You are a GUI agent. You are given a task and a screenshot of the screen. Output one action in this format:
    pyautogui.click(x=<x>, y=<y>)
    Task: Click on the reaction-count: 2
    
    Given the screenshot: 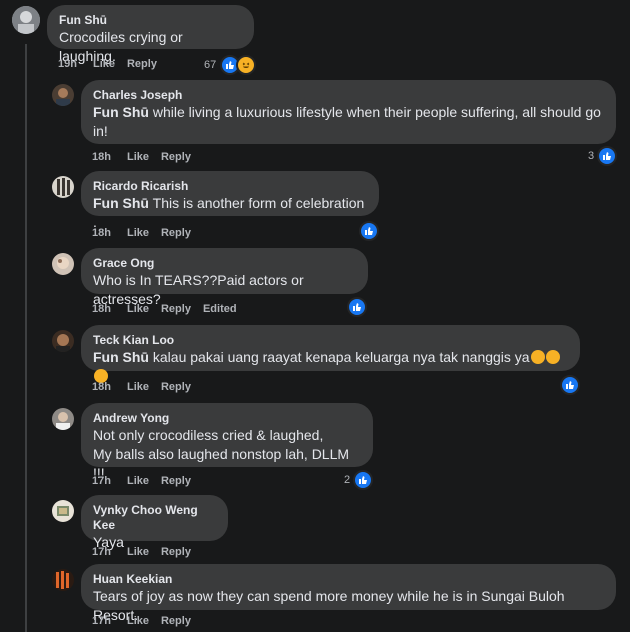 What is the action you would take?
    pyautogui.click(x=347, y=480)
    